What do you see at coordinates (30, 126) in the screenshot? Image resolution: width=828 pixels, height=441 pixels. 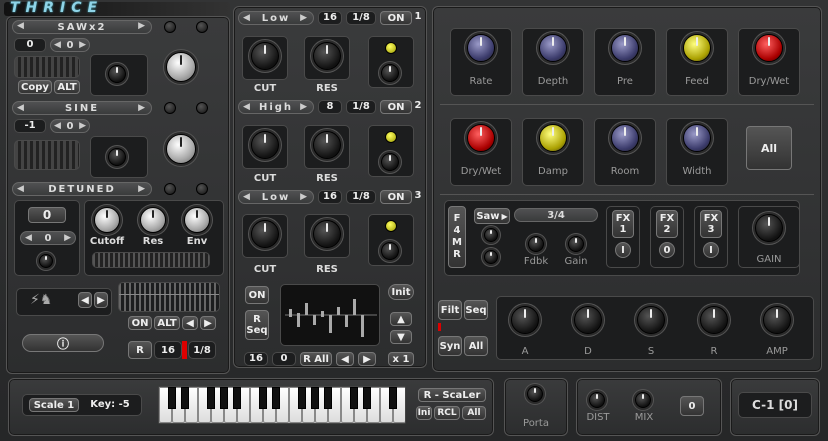 I see `osc2-octave-box: -1` at bounding box center [30, 126].